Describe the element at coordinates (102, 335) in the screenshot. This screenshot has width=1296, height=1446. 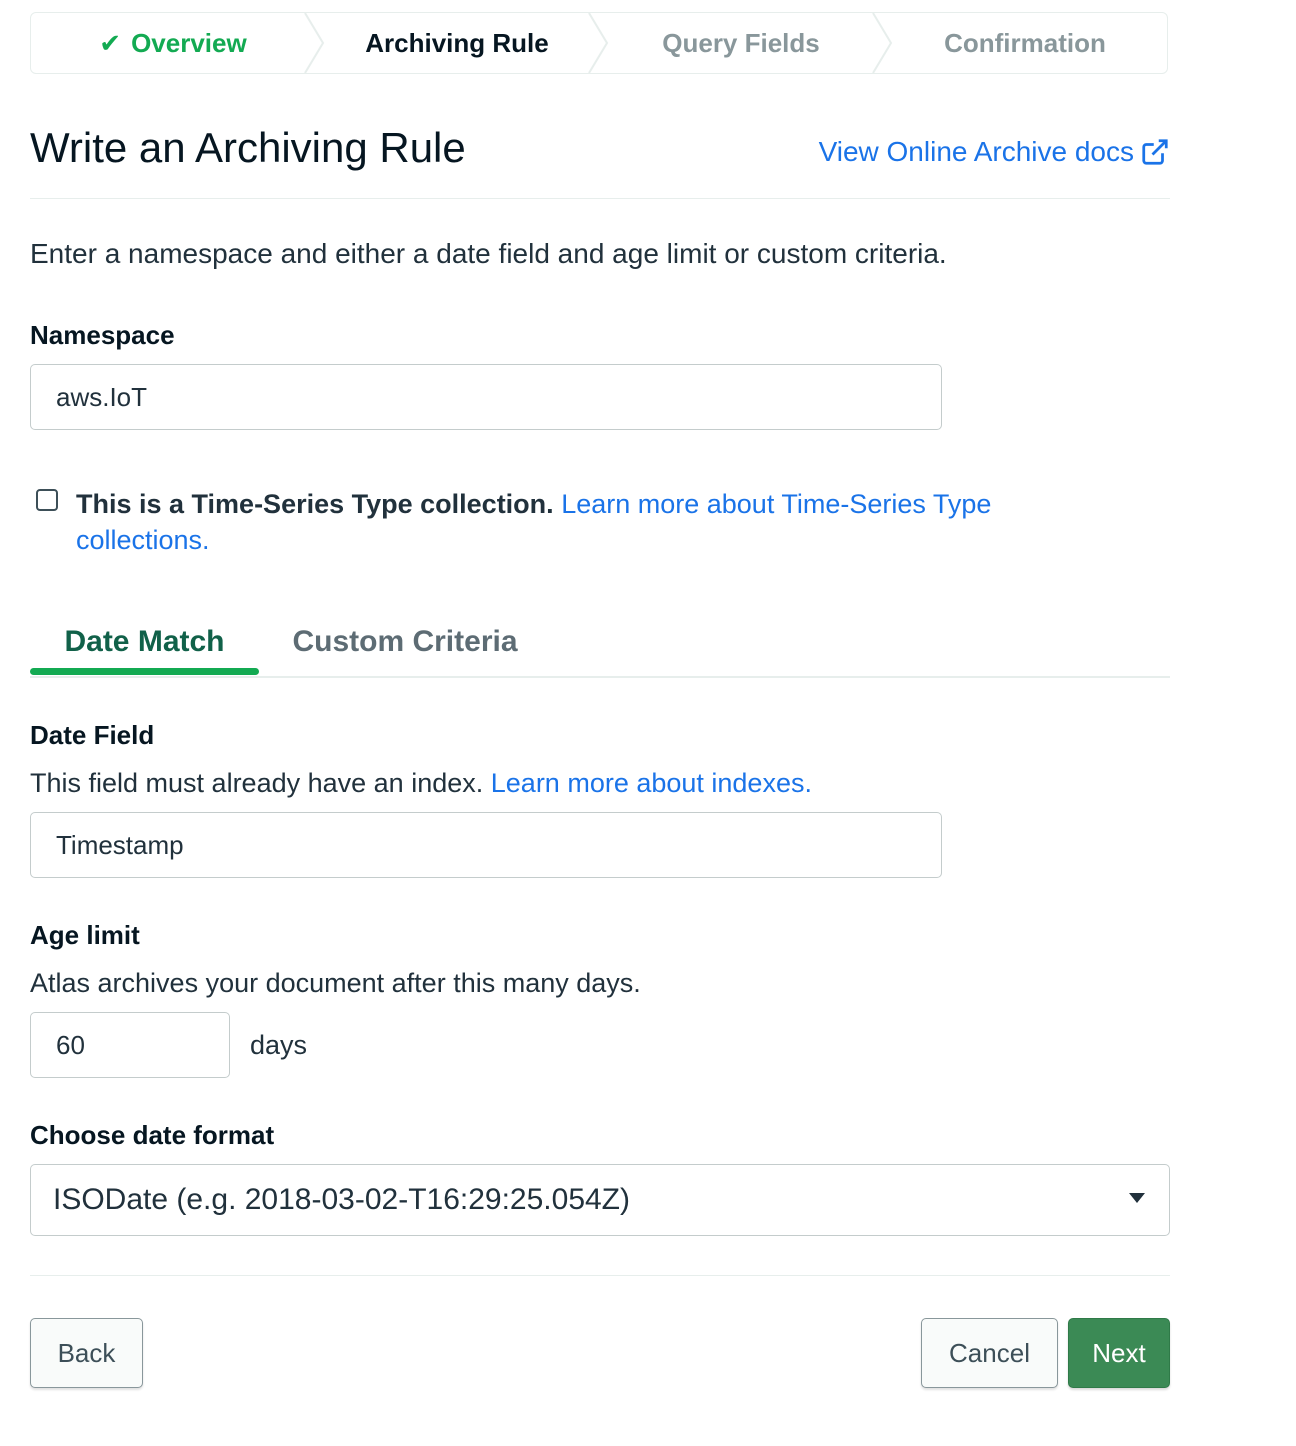
I see `namespace-label: Namespace` at that location.